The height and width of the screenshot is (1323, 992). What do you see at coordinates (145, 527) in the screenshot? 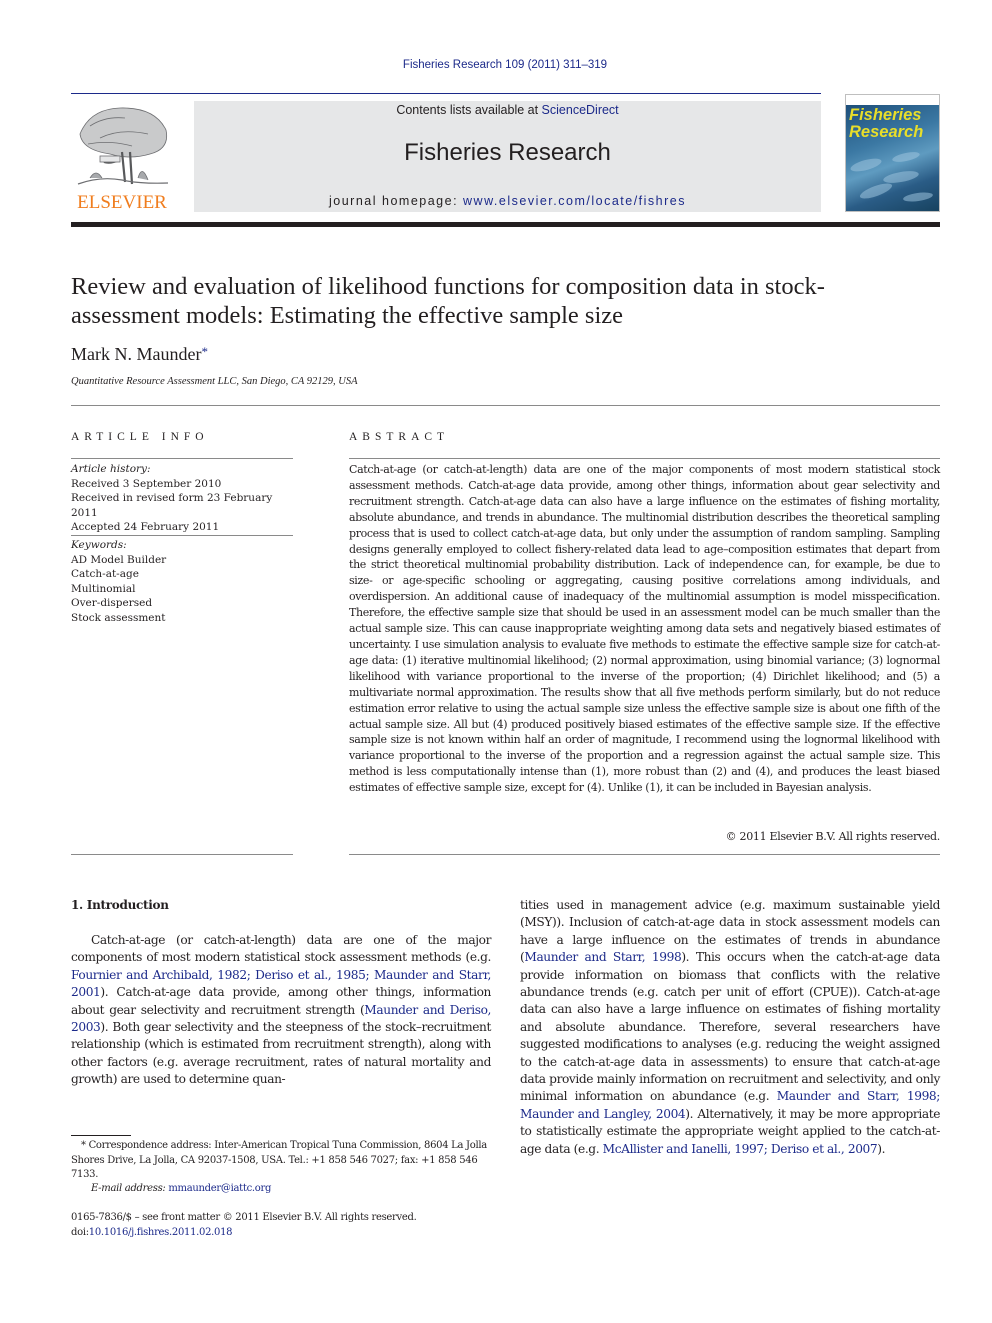
I see `history-item: Accepted 24 February 2011` at bounding box center [145, 527].